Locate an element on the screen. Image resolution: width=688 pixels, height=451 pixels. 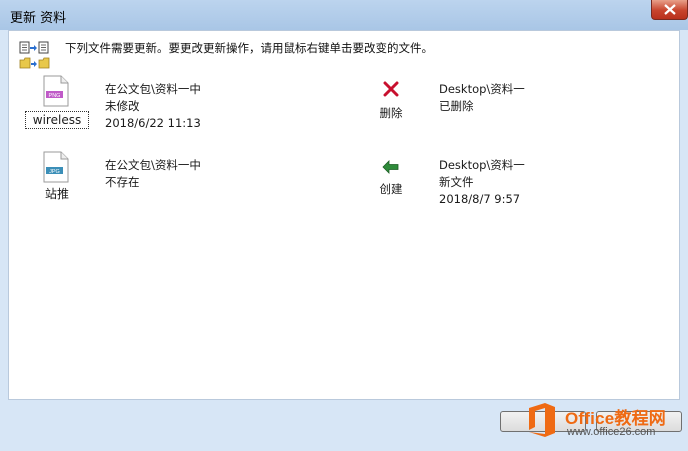
target-time: 2018/8/7 9:57 is located at coordinates (480, 199).